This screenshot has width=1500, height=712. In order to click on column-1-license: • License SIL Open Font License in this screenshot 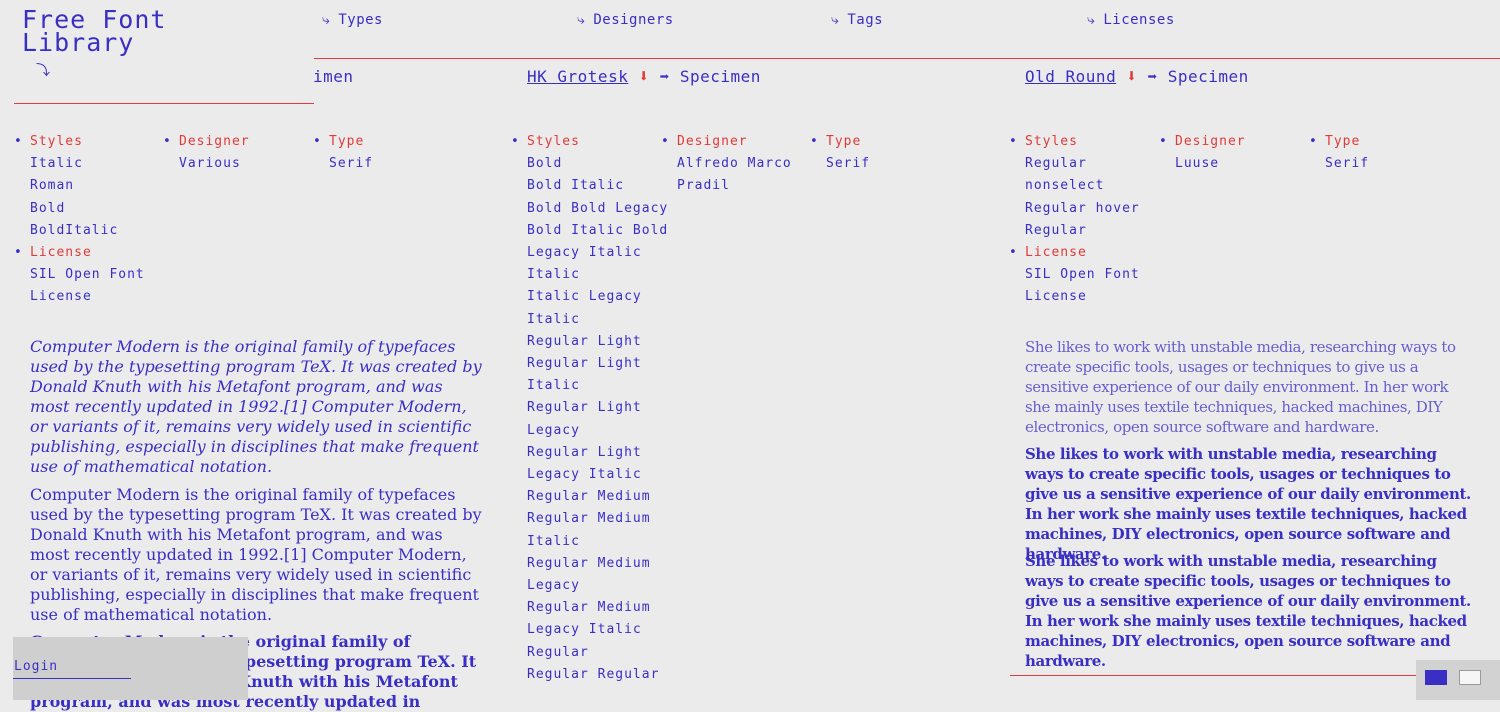, I will do `click(79, 275)`.